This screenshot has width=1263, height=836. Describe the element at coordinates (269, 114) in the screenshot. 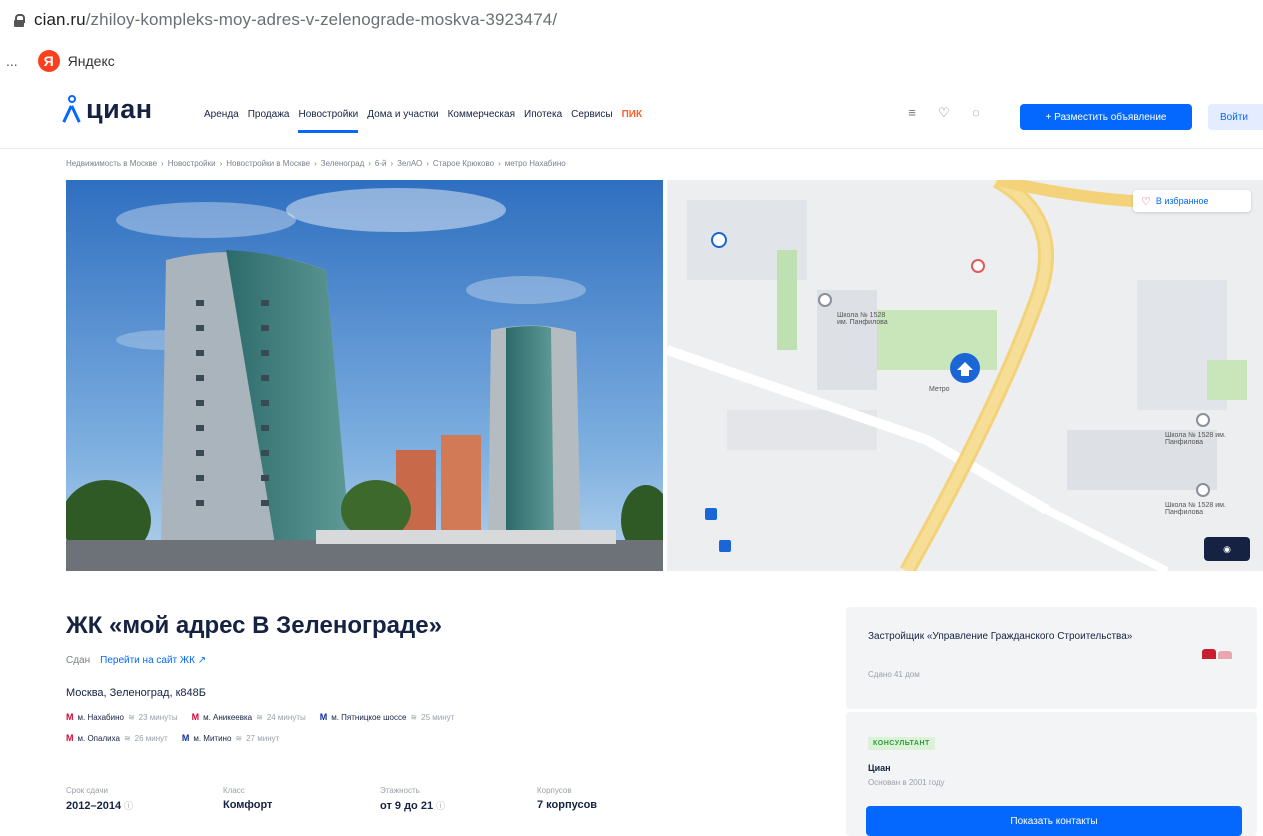

I see `nav-item: Продажа` at that location.